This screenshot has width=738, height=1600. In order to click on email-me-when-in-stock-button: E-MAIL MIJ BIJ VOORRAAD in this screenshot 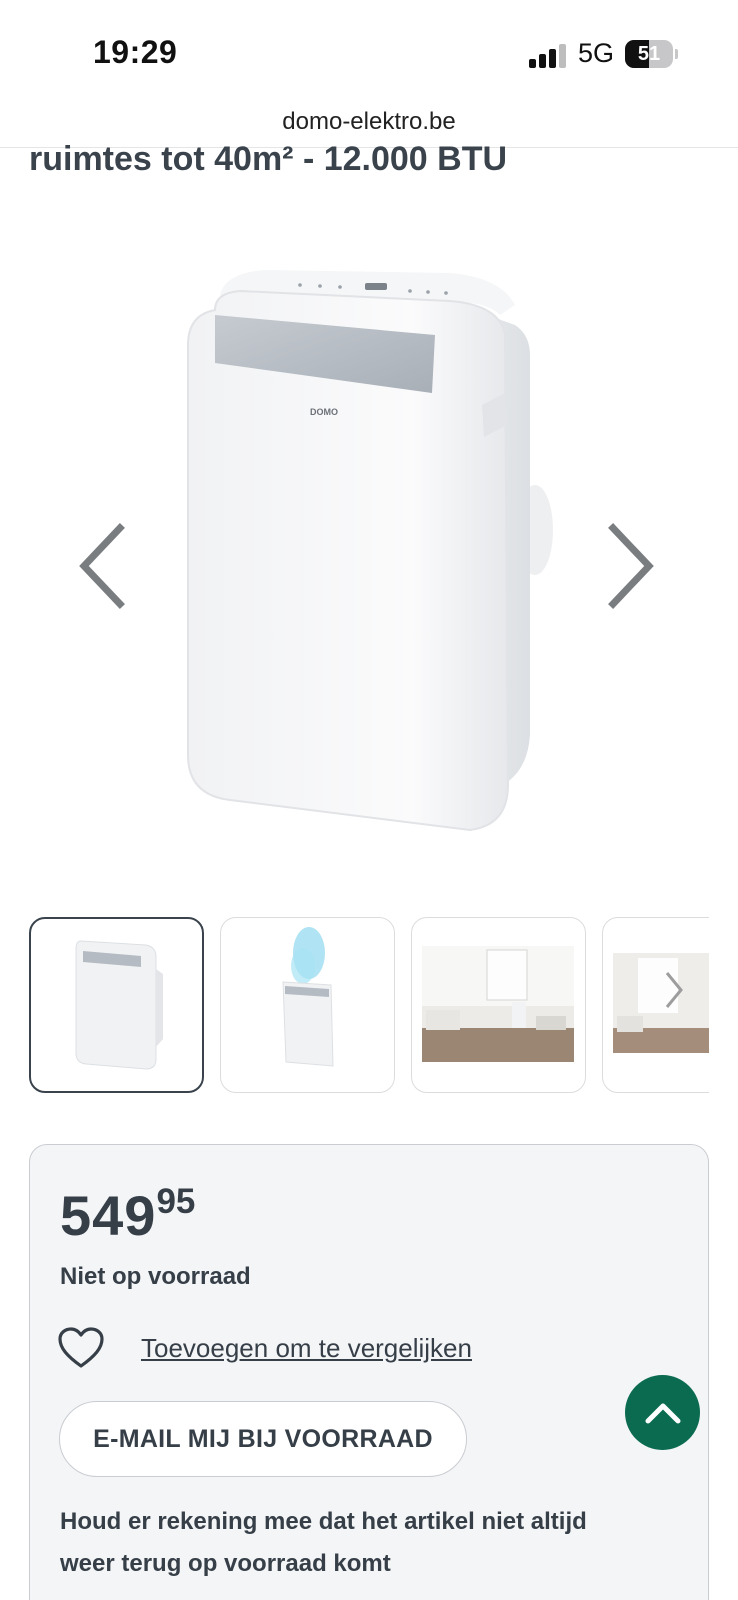, I will do `click(263, 1439)`.